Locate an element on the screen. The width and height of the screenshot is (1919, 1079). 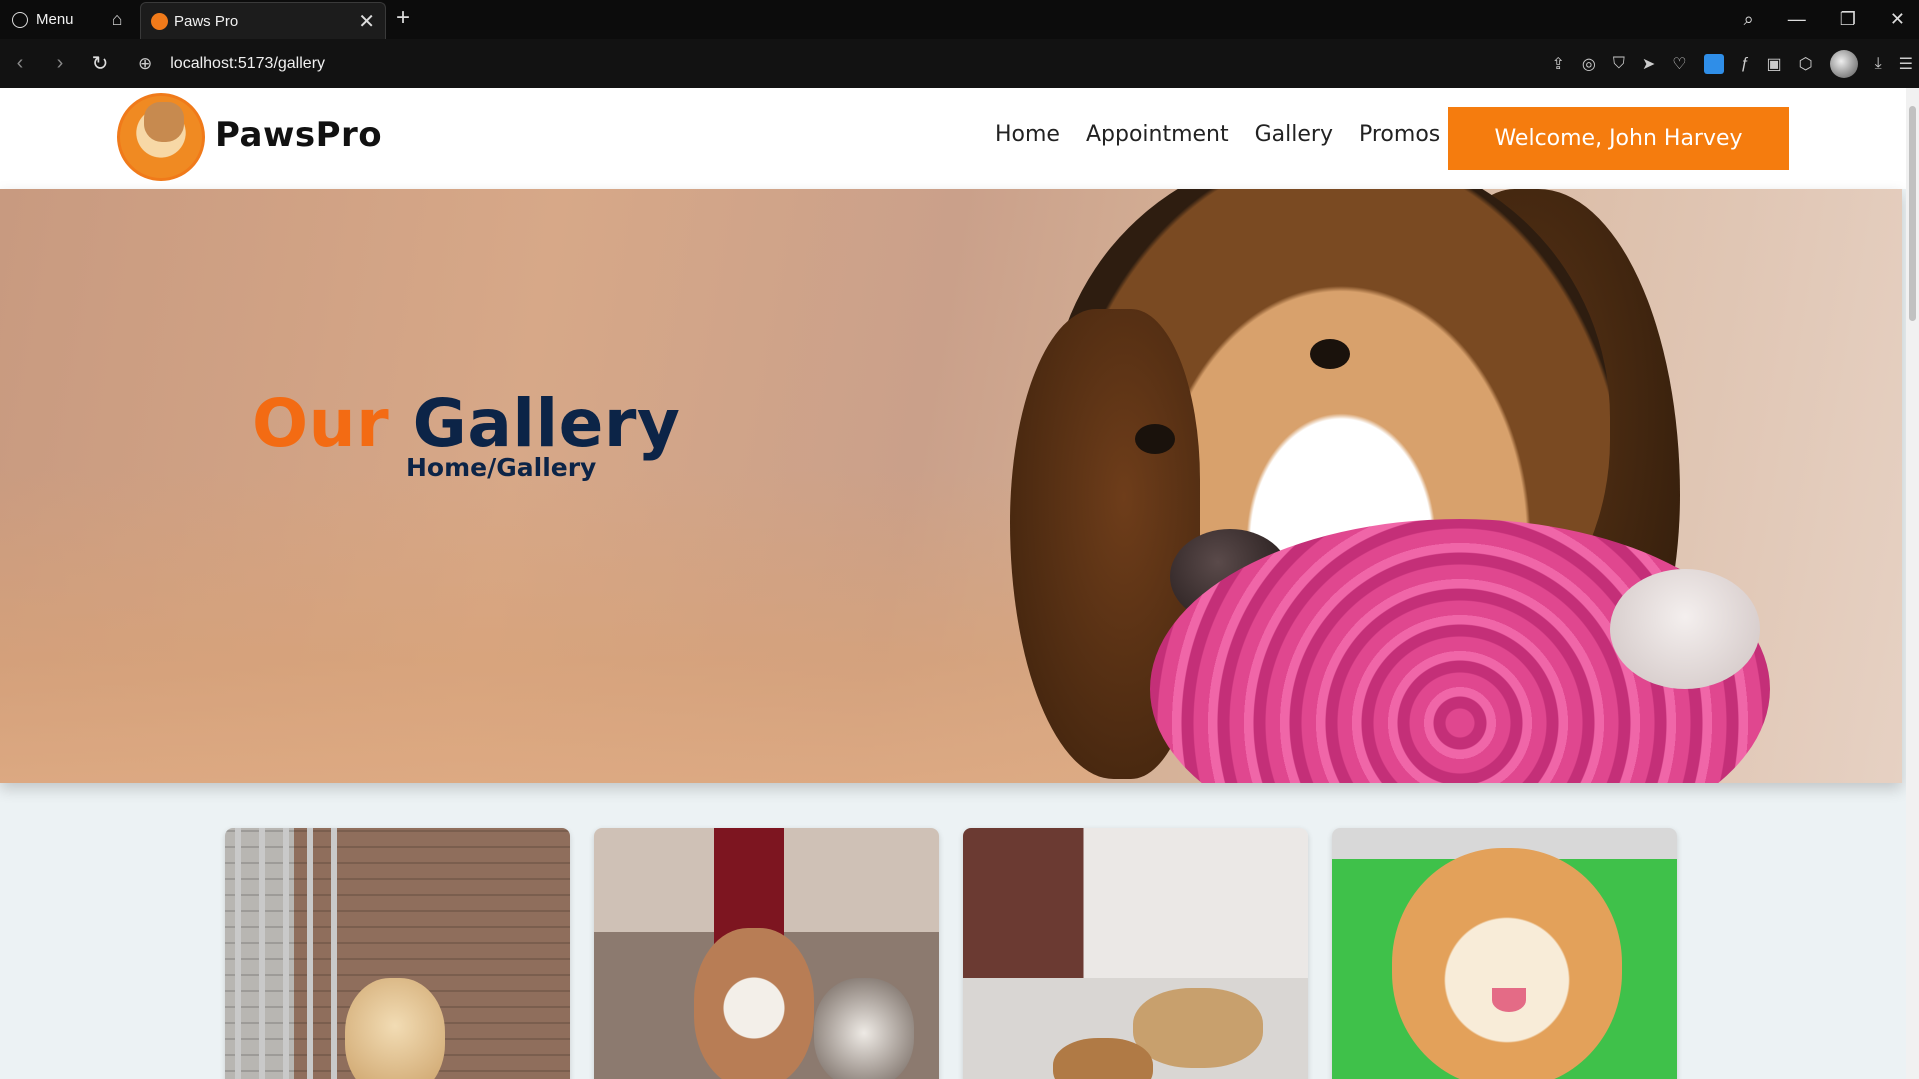
browser-menu-label: Menu is located at coordinates (55, 19).